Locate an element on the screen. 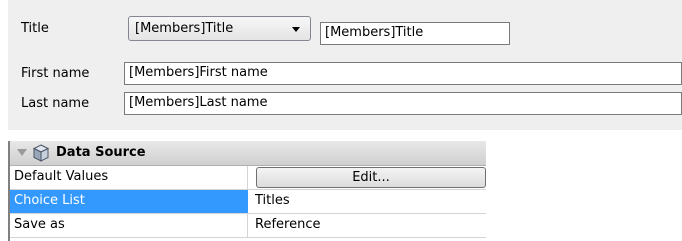  property-label: Choice List is located at coordinates (129, 201).